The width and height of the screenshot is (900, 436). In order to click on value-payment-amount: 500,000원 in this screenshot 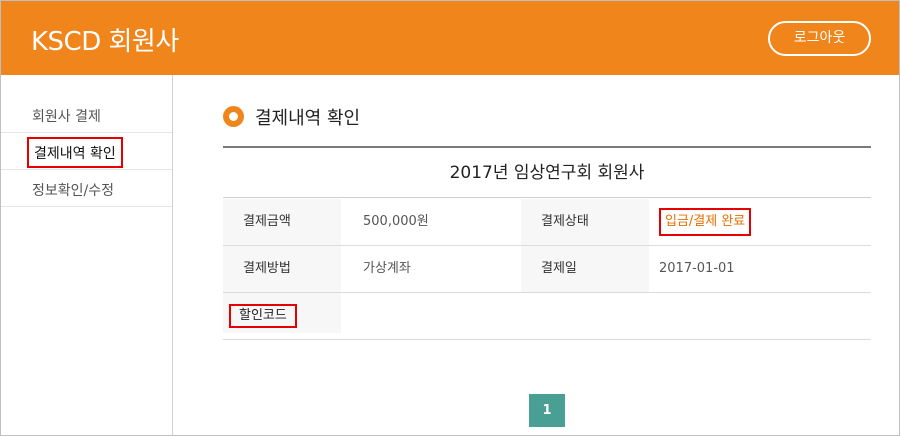, I will do `click(396, 221)`.